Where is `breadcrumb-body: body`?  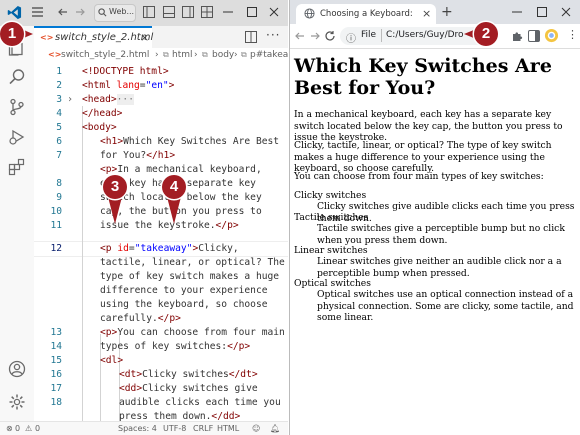
breadcrumb-body: body is located at coordinates (223, 55).